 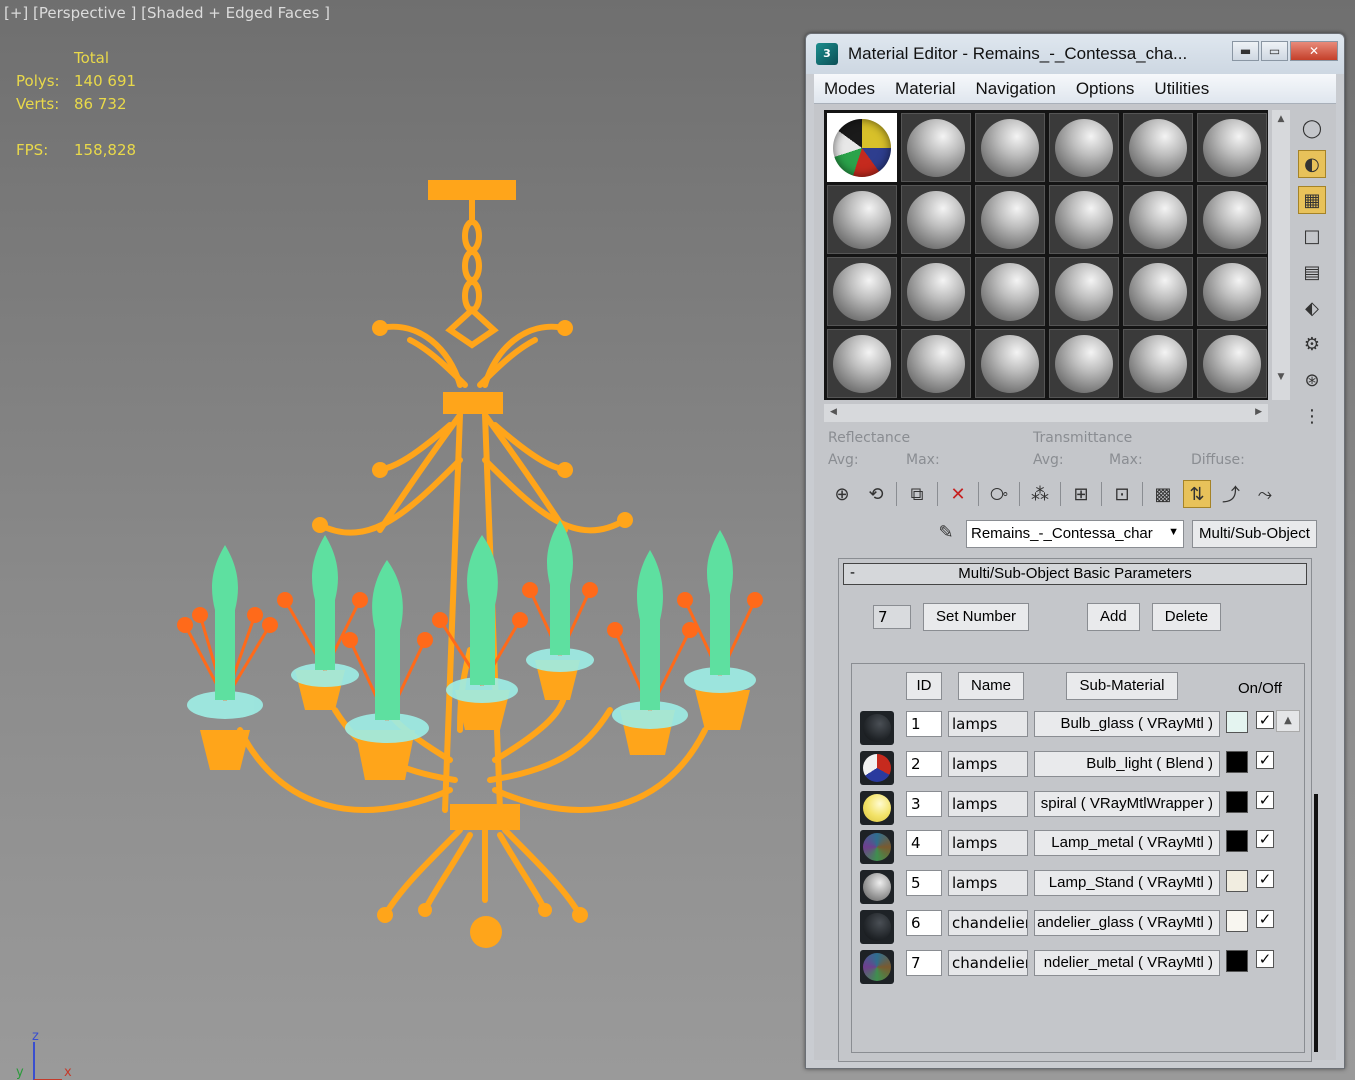 What do you see at coordinates (1312, 416) in the screenshot?
I see `material-map-navigator-icon: ⋮` at bounding box center [1312, 416].